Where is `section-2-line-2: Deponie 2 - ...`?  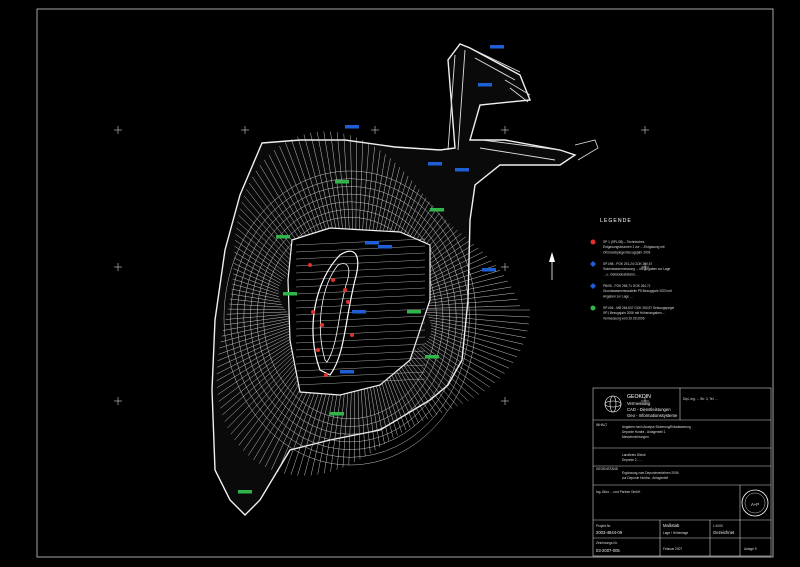
section-2-line-2: Deponie 2 - ... is located at coordinates (632, 460).